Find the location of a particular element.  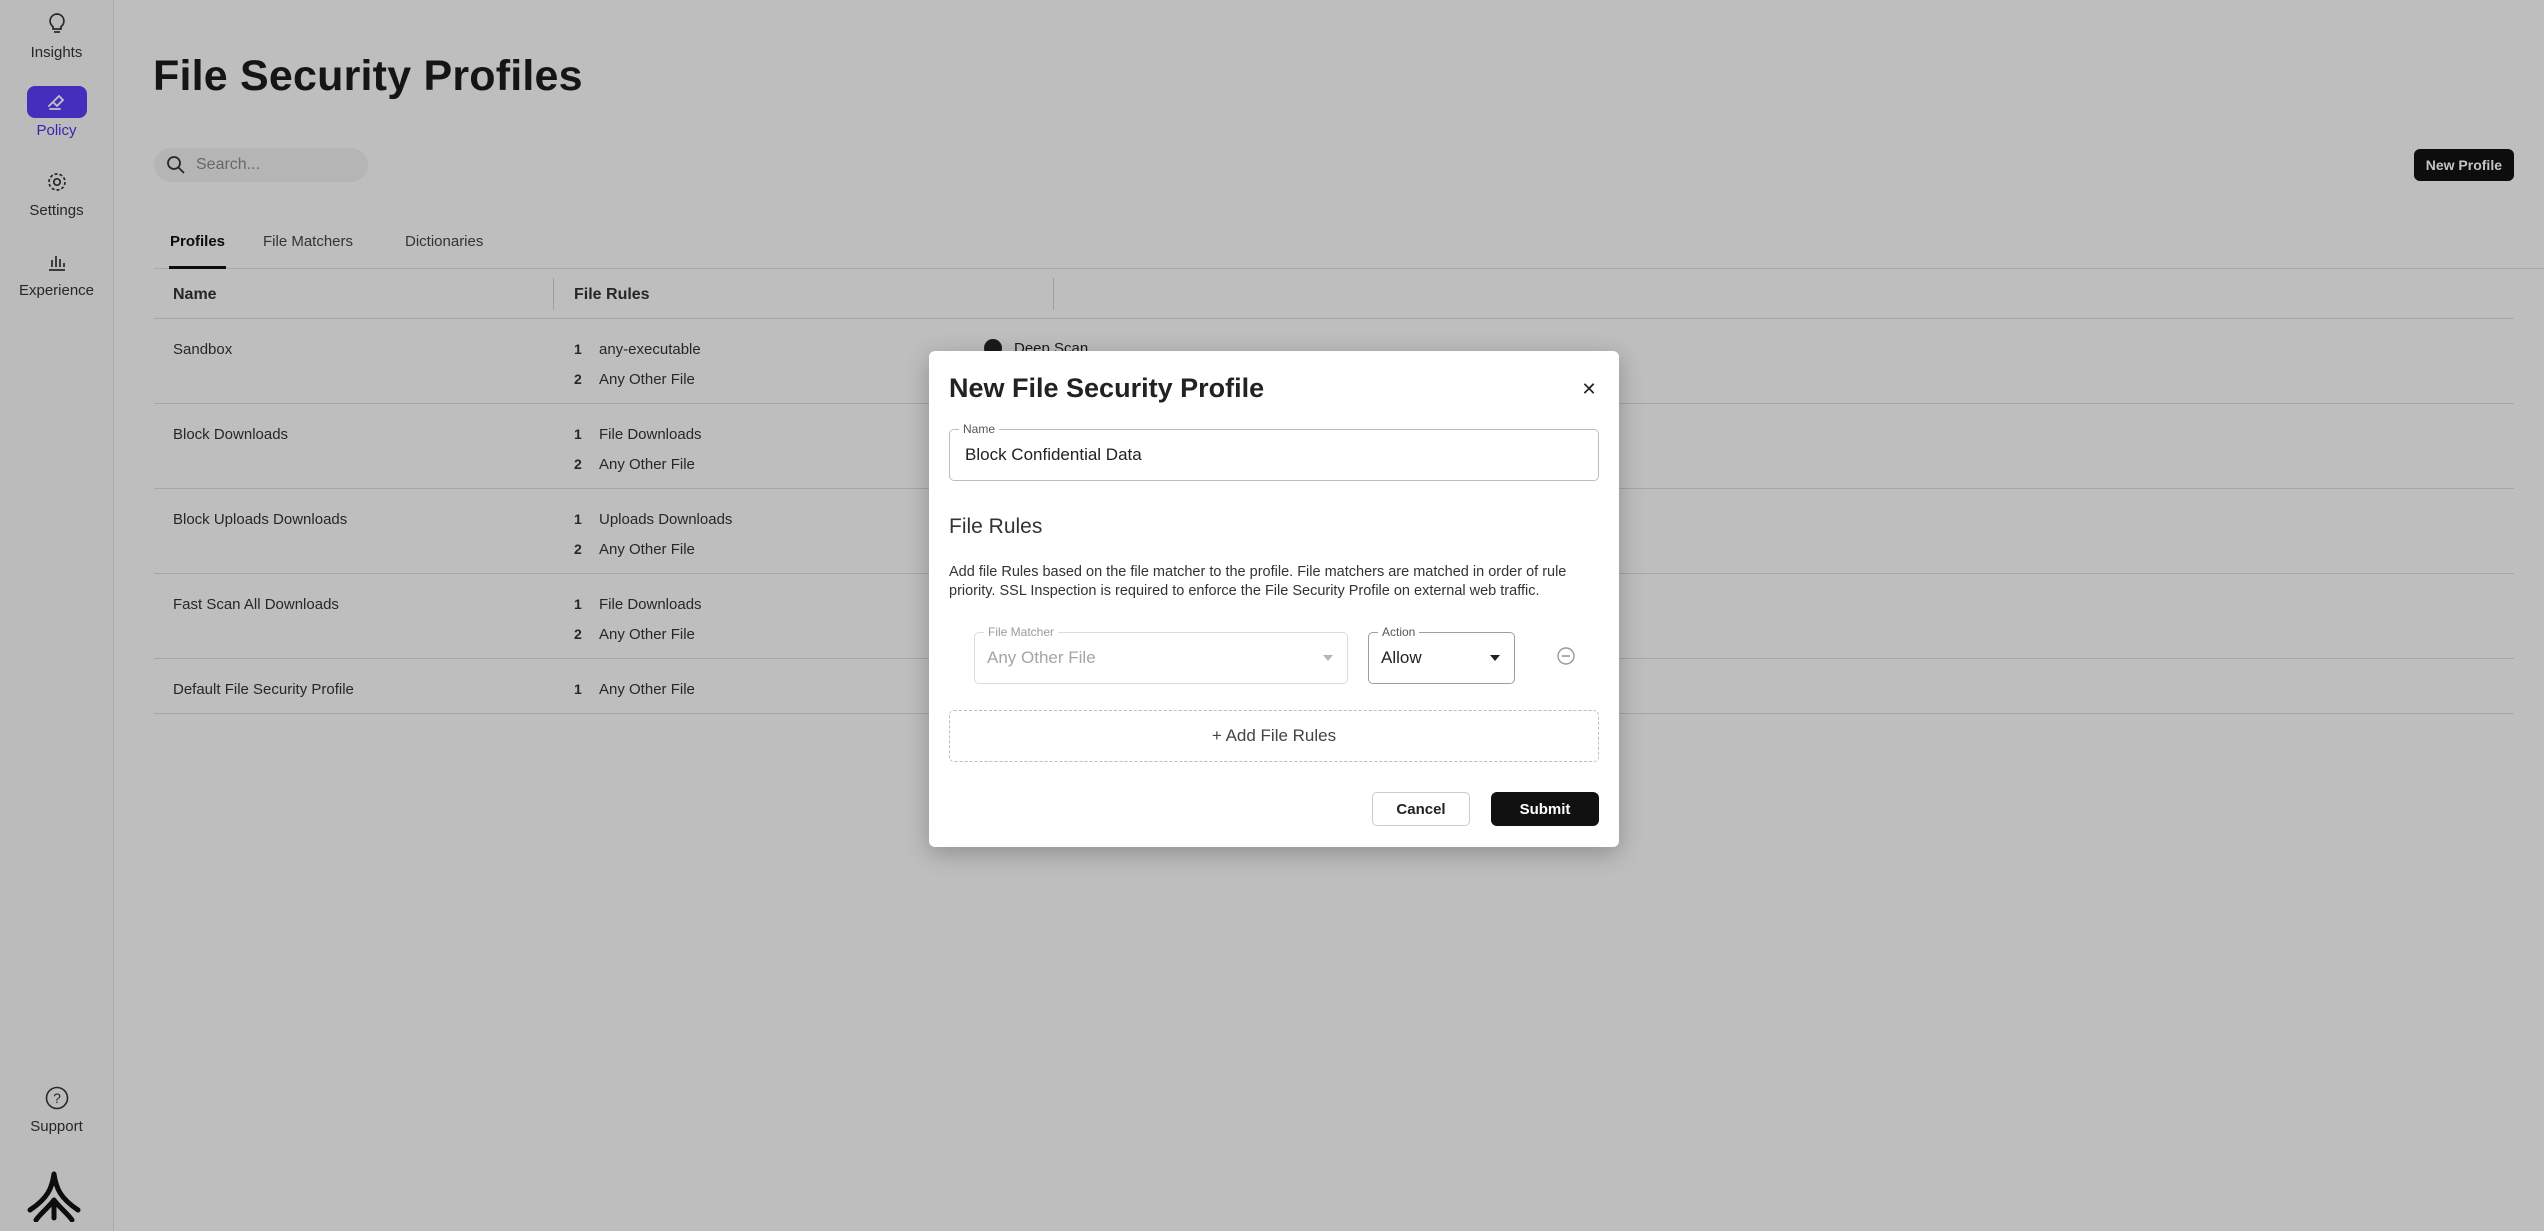

action-select: Action Allow is located at coordinates (1441, 654).